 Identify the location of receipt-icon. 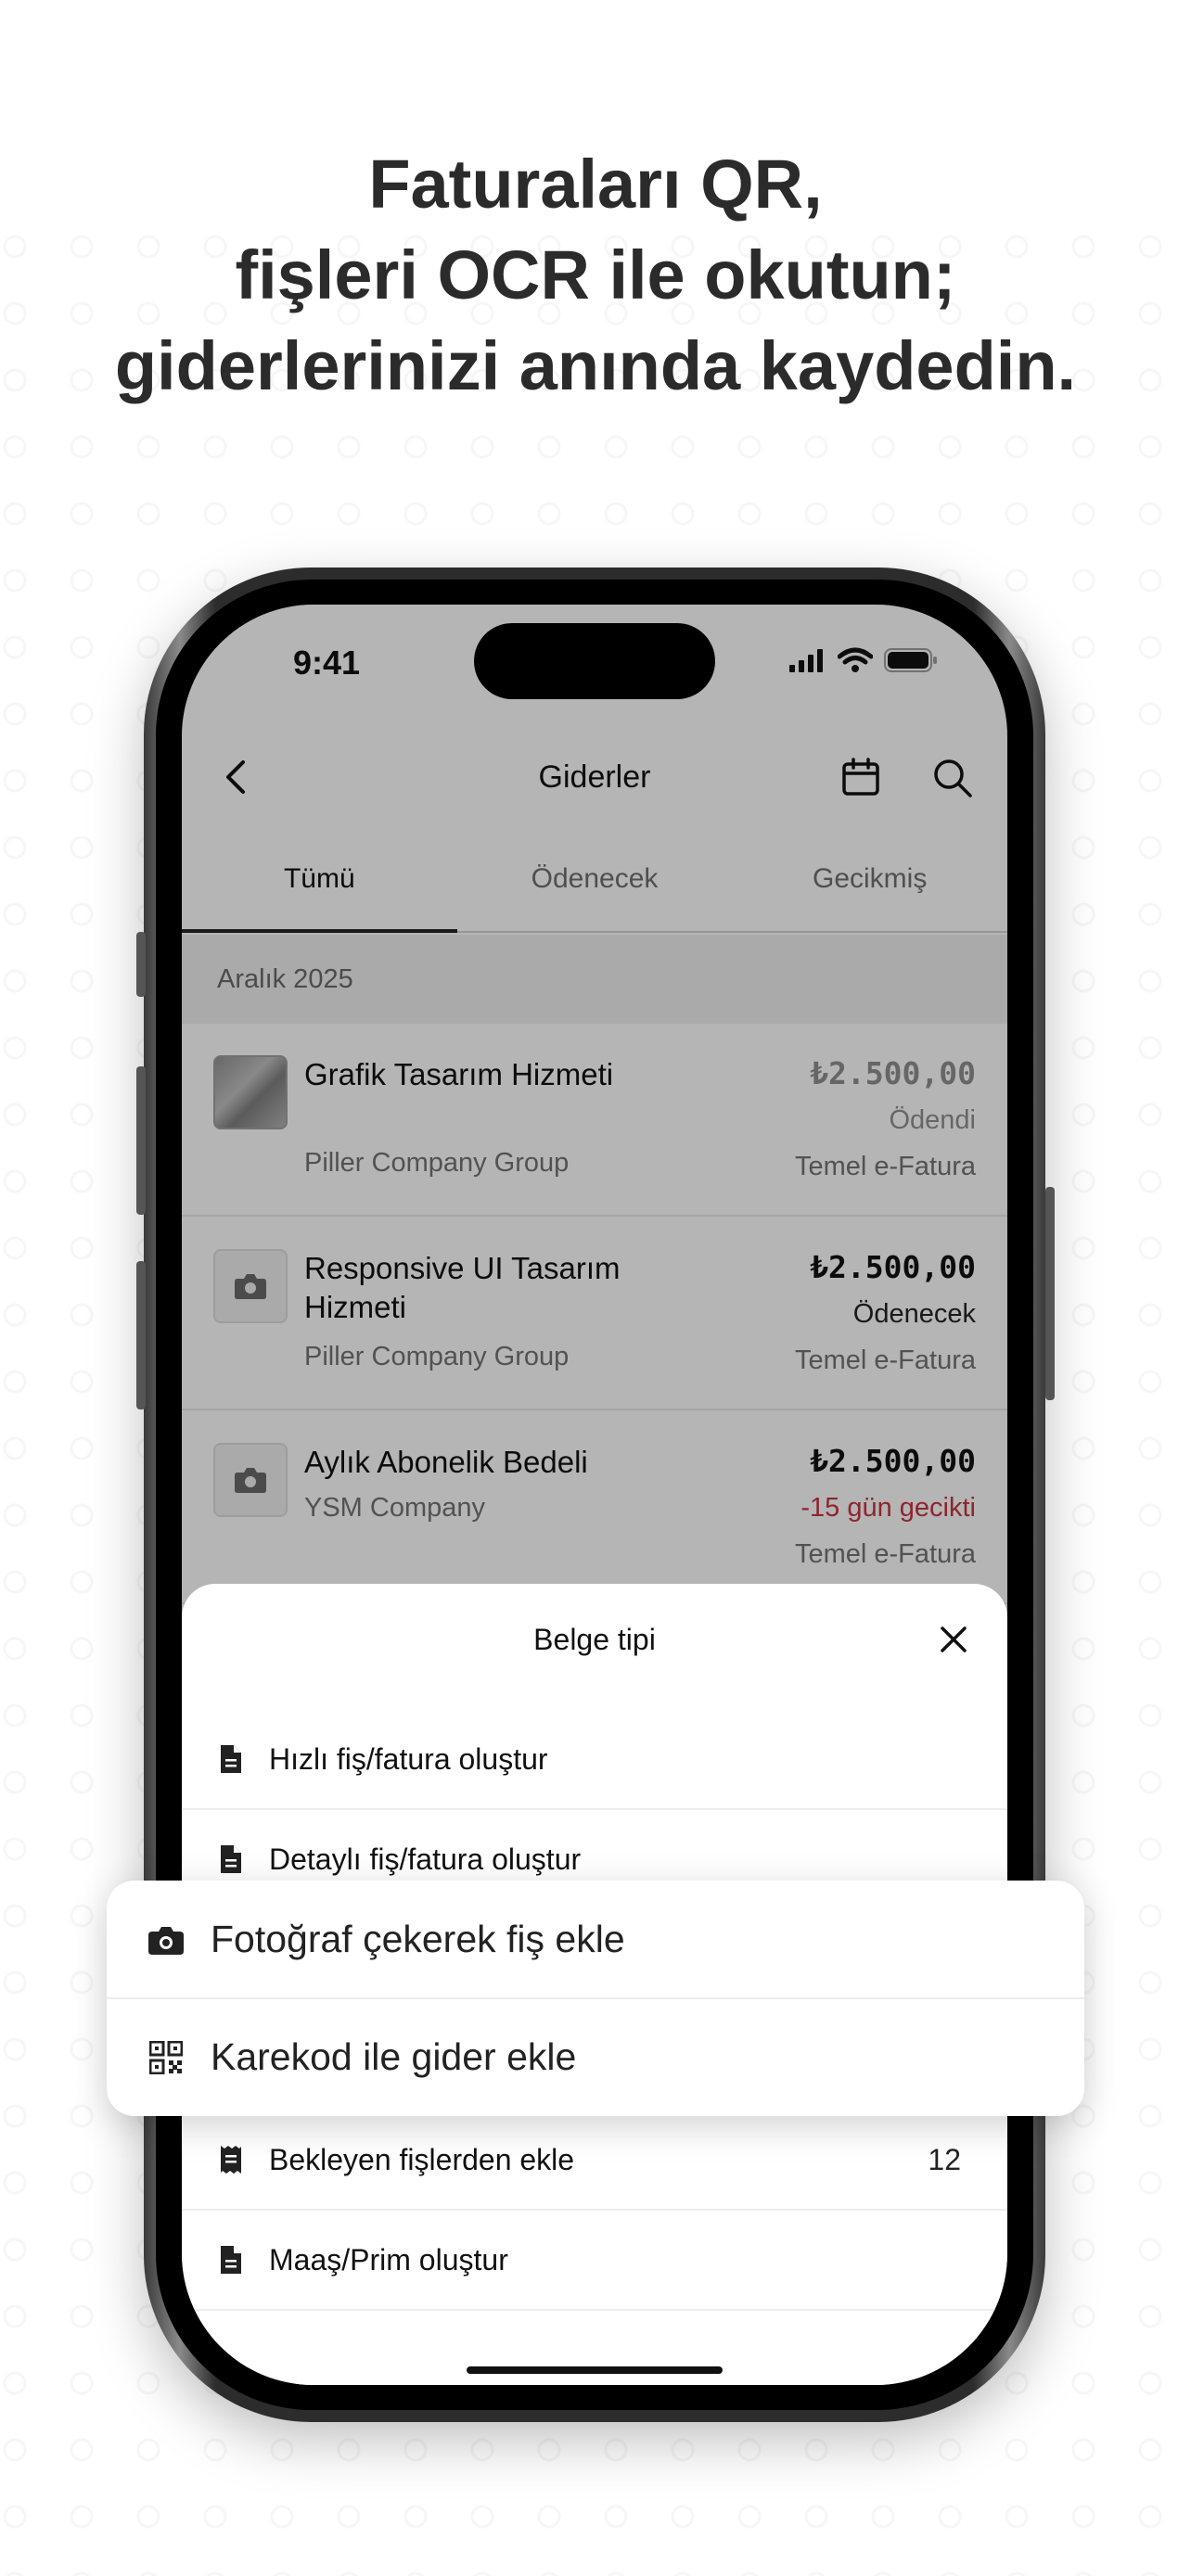
(231, 2159).